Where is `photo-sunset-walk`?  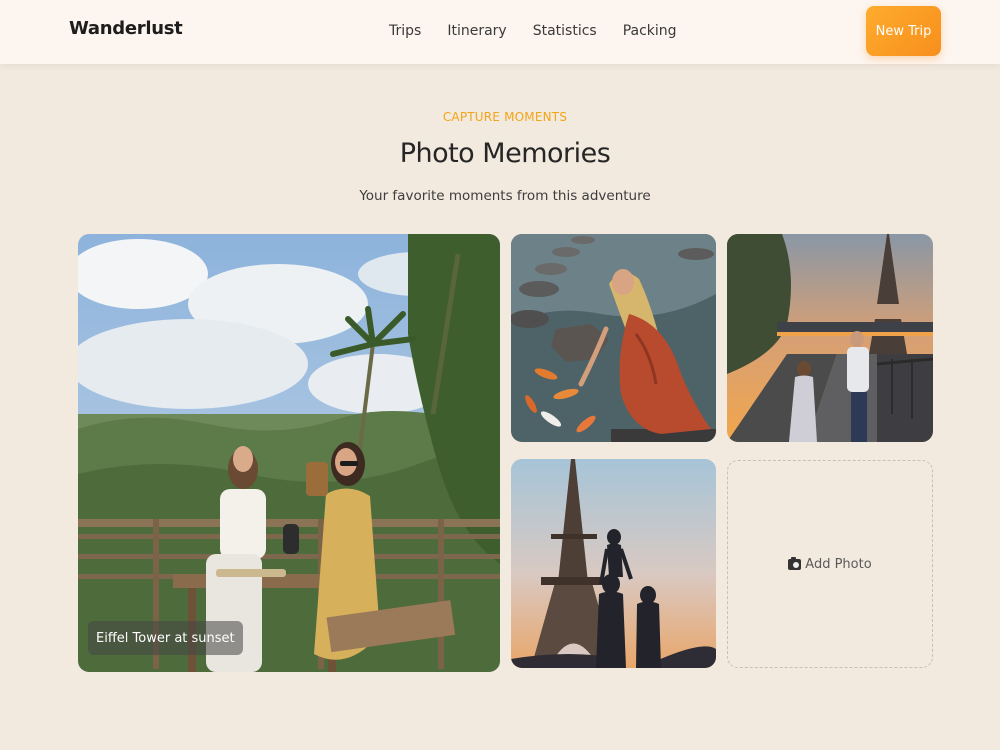 photo-sunset-walk is located at coordinates (830, 338).